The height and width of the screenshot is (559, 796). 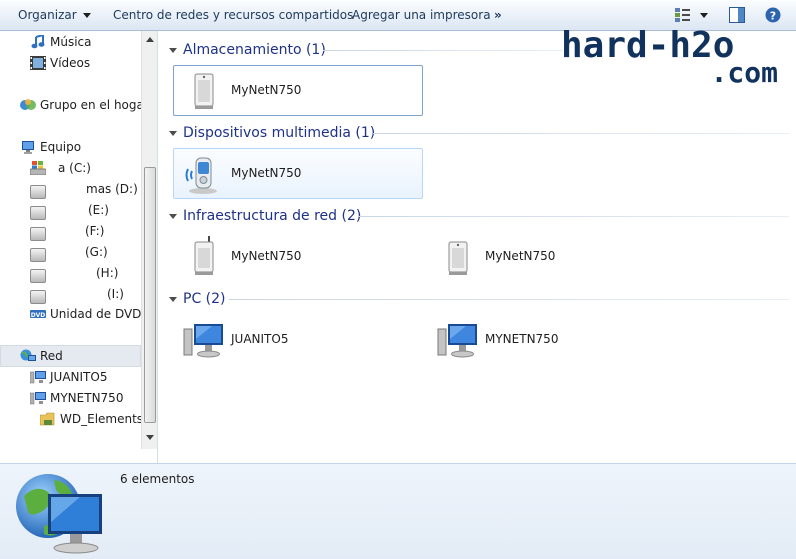 I want to click on group-title: Dispositivos multimedia (1), so click(x=279, y=133).